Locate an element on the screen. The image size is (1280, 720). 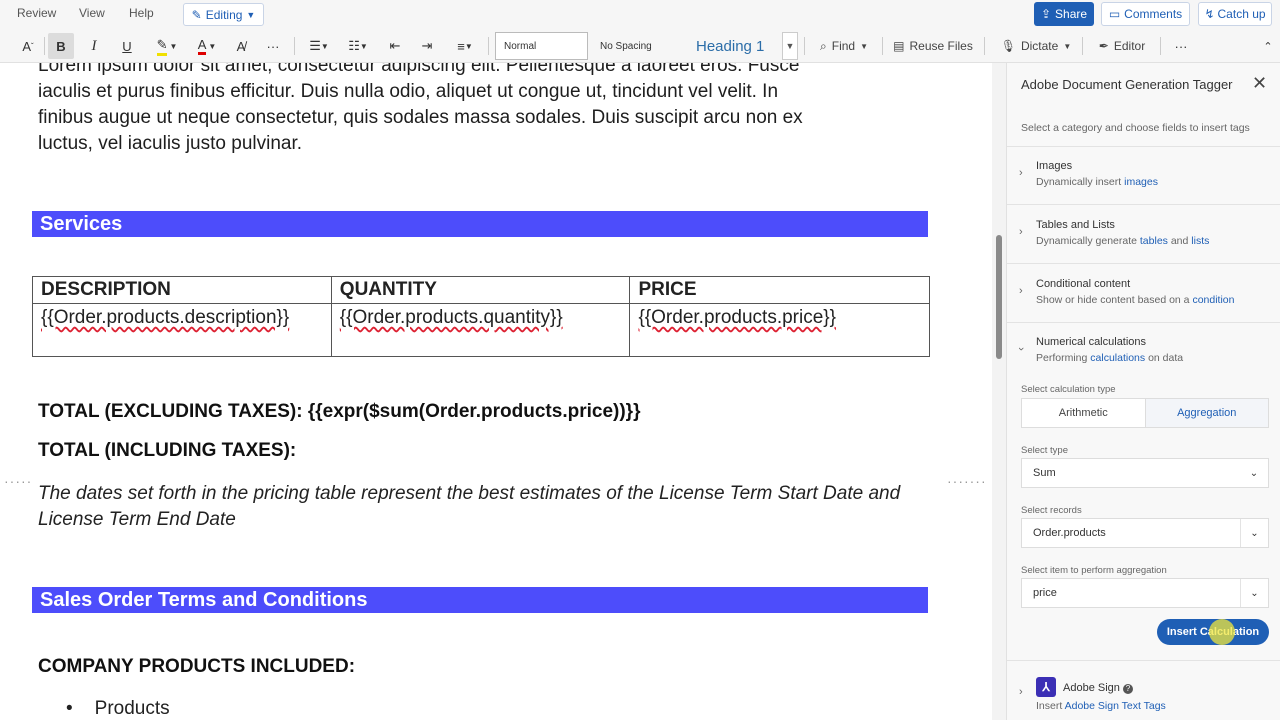
decrease-font-icon: Aˇ is located at coordinates (28, 46).